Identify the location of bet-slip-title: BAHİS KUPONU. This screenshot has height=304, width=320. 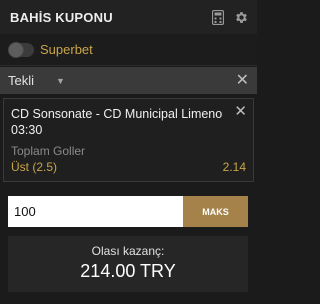
(61, 17).